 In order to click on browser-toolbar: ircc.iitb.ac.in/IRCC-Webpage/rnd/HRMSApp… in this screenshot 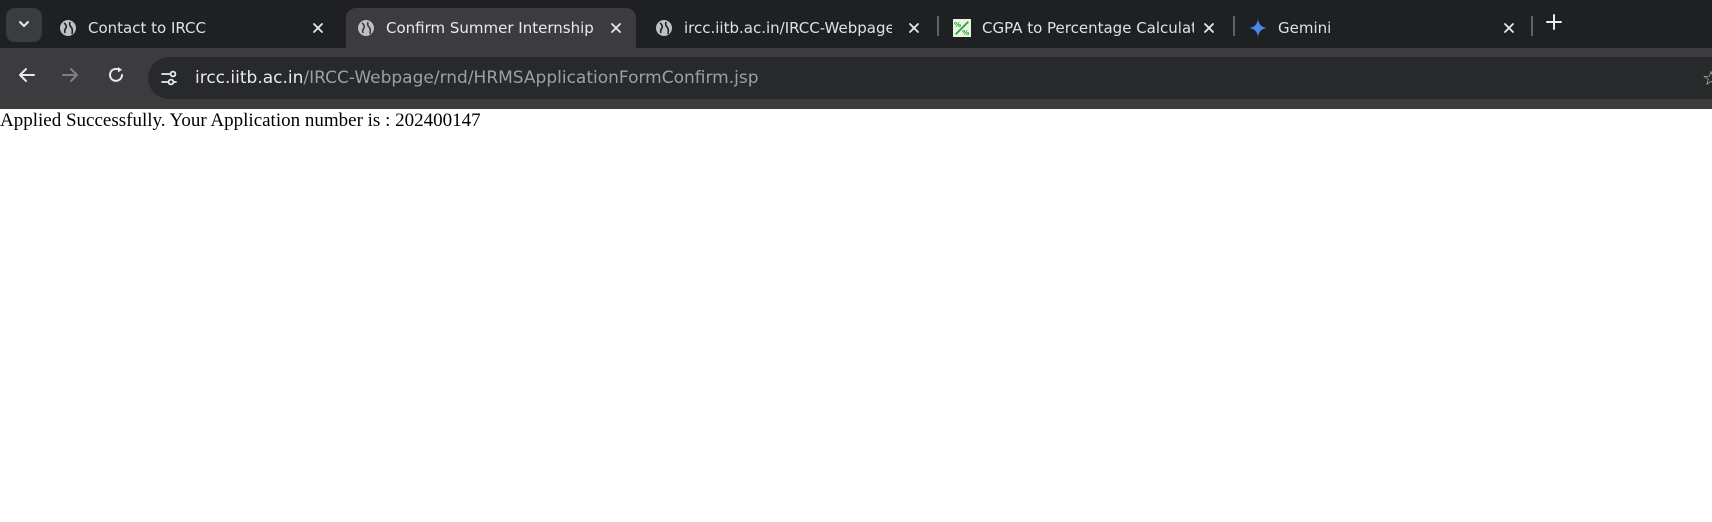, I will do `click(856, 78)`.